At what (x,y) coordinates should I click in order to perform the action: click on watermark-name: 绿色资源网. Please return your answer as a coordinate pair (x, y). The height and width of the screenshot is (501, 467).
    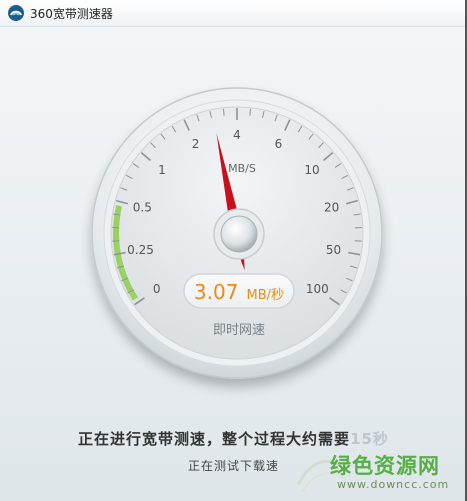
    Looking at the image, I should click on (385, 466).